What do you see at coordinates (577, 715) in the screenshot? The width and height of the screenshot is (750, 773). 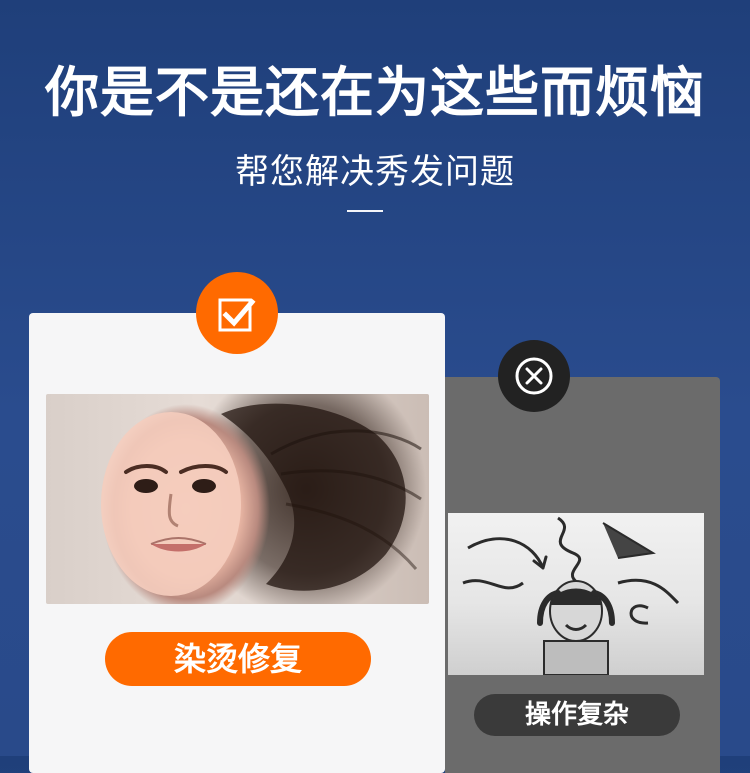 I see `complex-operation-button: 操作复杂` at bounding box center [577, 715].